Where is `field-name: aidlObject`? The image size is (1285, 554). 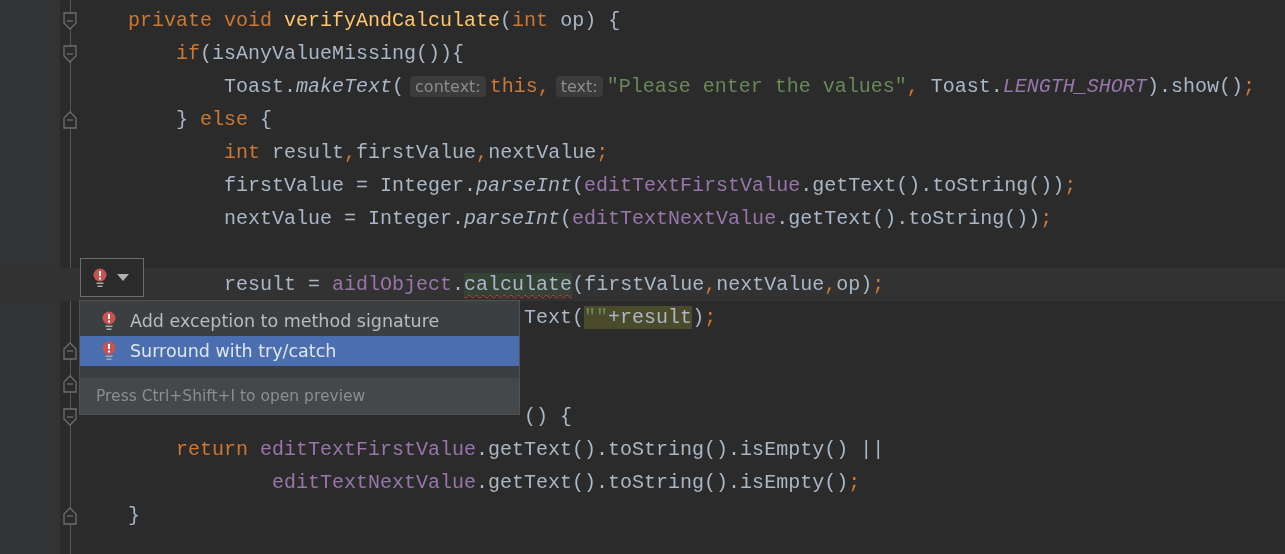 field-name: aidlObject is located at coordinates (392, 284).